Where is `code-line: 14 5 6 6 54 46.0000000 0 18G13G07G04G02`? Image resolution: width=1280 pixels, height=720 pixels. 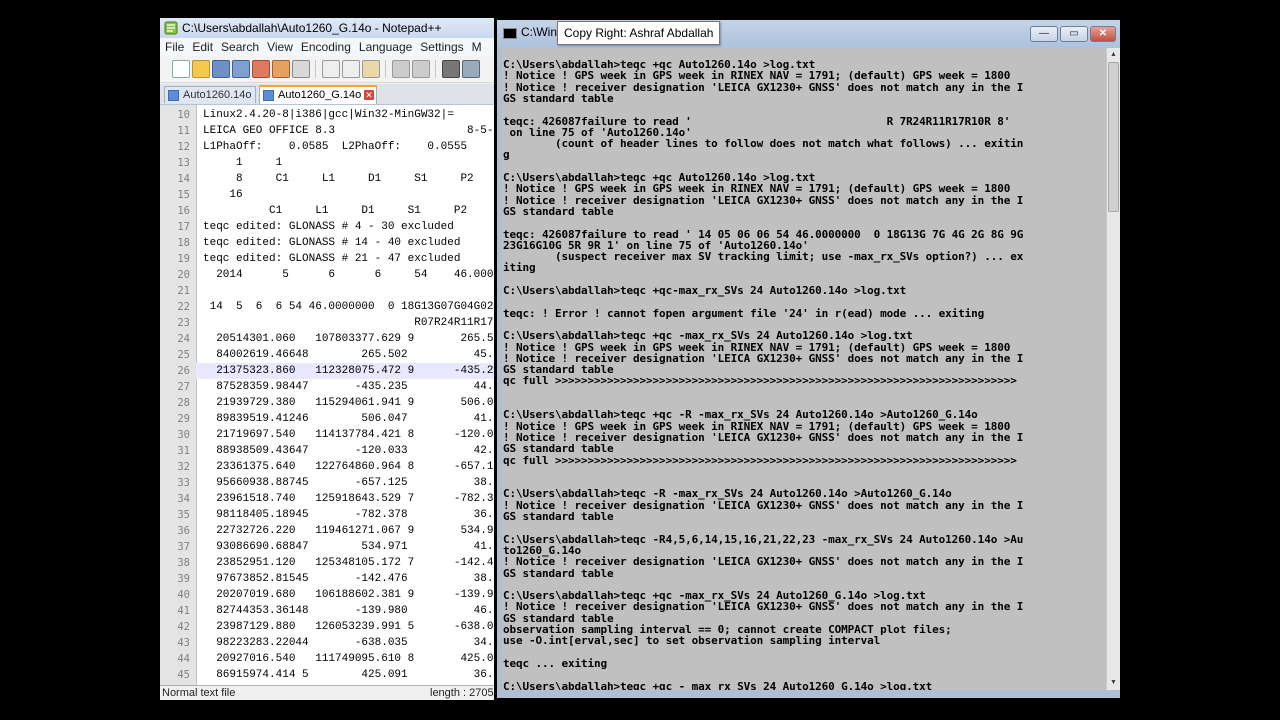 code-line: 14 5 6 6 54 46.0000000 0 18G13G07G04G02 is located at coordinates (348, 307).